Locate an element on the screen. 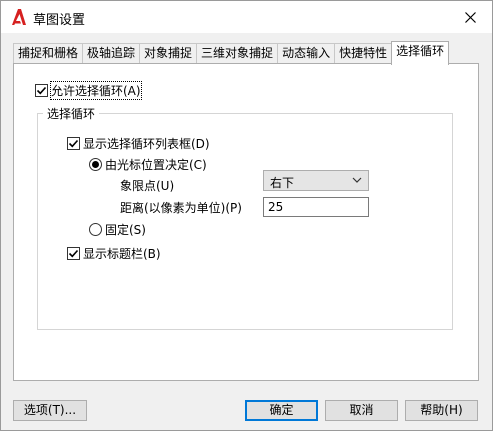  show-list-box-label: 显示选择循环列表框(D) is located at coordinates (146, 144).